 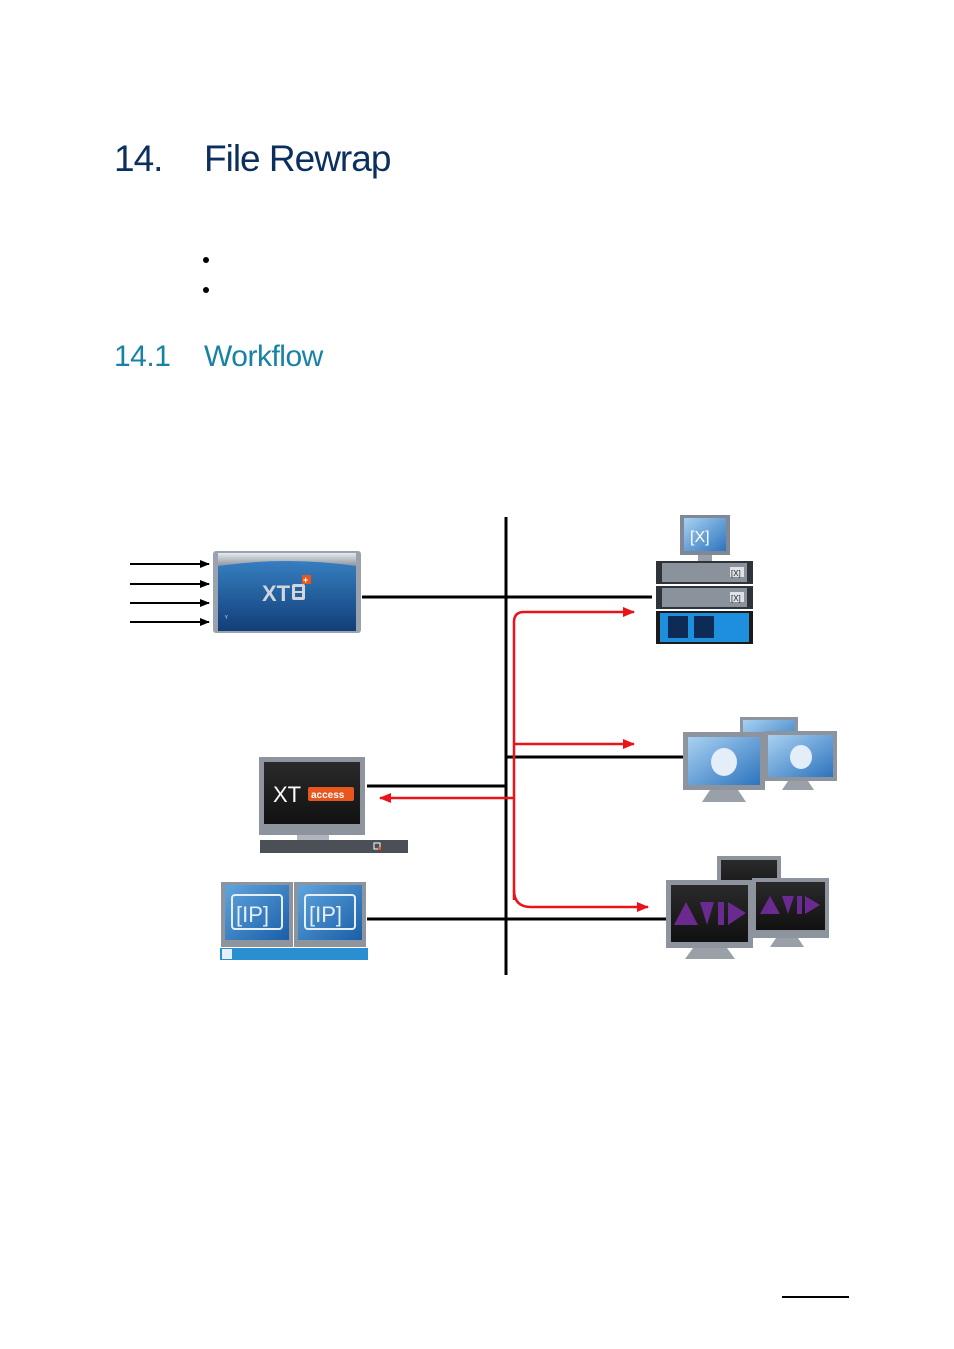 What do you see at coordinates (704, 579) in the screenshot?
I see `xfile-server-icon: [X] [X] [X]` at bounding box center [704, 579].